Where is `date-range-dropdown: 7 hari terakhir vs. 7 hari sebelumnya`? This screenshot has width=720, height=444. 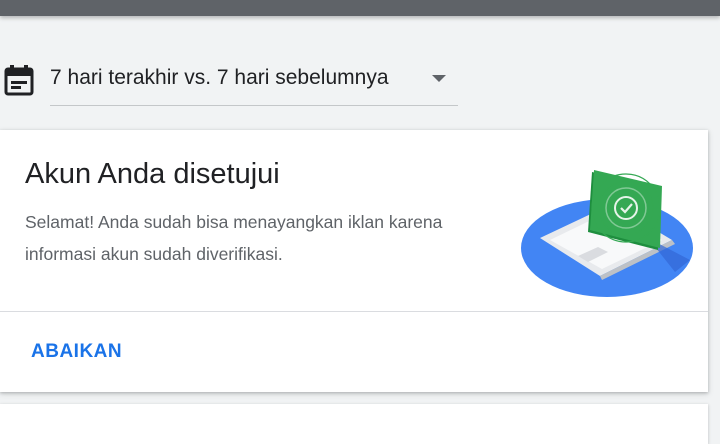
date-range-dropdown: 7 hari terakhir vs. 7 hari sebelumnya is located at coordinates (254, 80).